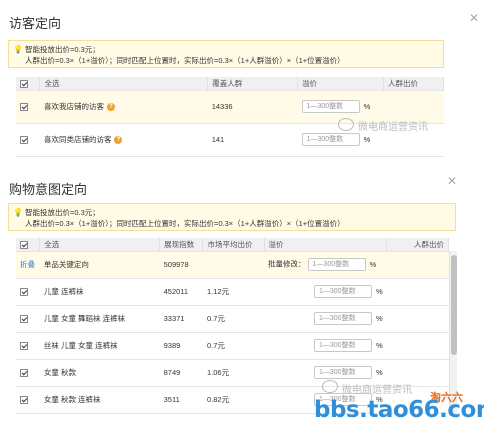  I want to click on table-row: 儿童 女童 舞蹈袜 连裤袜 33371 0.7元 1—300整数%, so click(232, 319).